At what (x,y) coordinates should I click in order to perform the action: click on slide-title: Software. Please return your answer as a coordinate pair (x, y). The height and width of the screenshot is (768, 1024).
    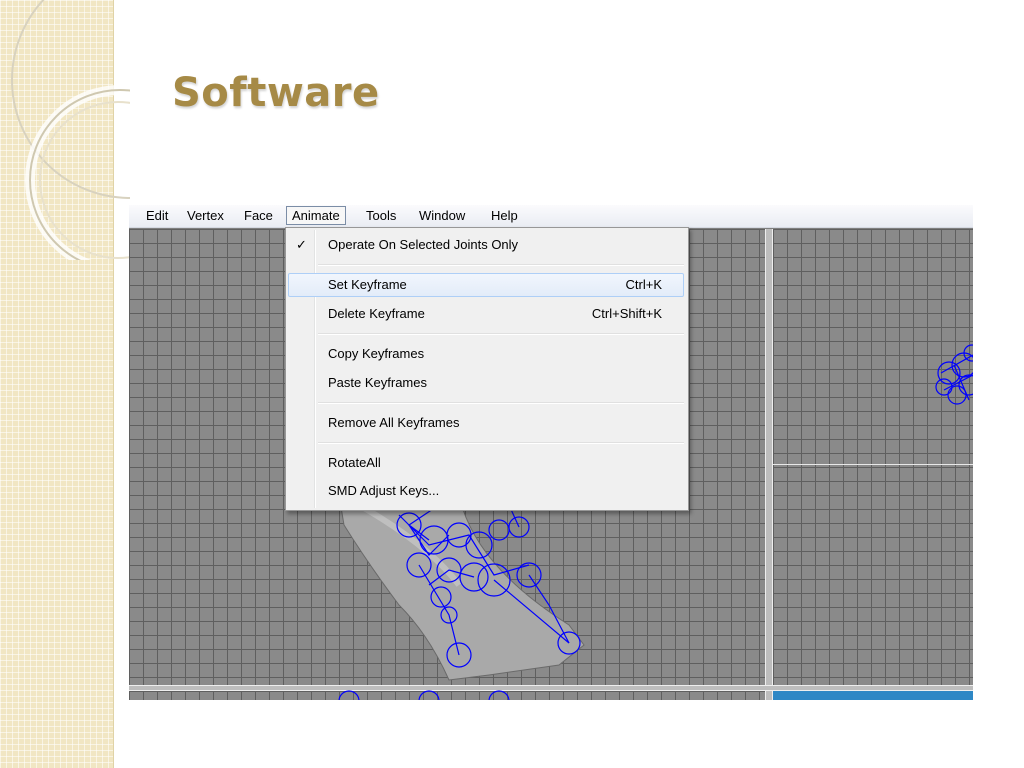
    Looking at the image, I should click on (276, 93).